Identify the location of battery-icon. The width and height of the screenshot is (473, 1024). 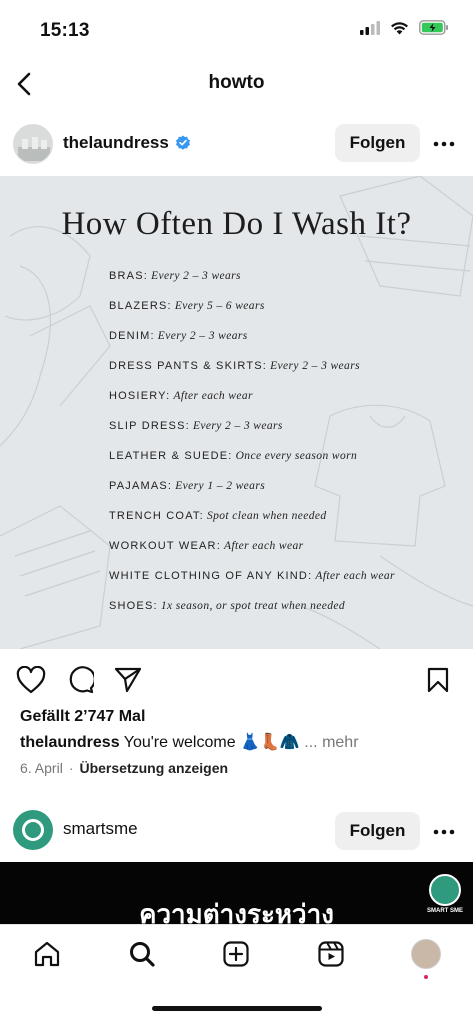
(434, 30).